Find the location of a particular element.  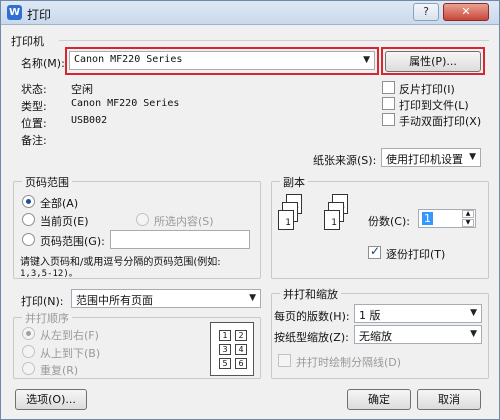

order-cell: 6 is located at coordinates (241, 363).